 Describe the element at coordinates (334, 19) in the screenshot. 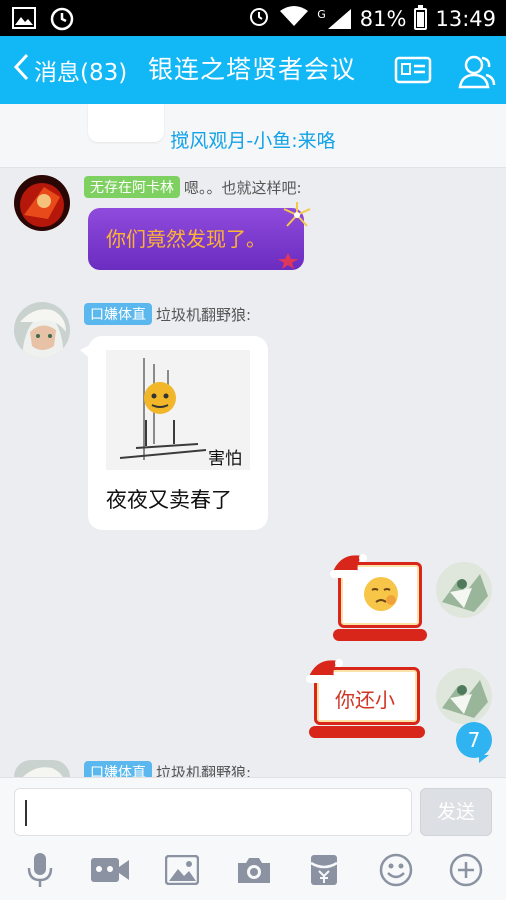

I see `signal-icon: G` at that location.